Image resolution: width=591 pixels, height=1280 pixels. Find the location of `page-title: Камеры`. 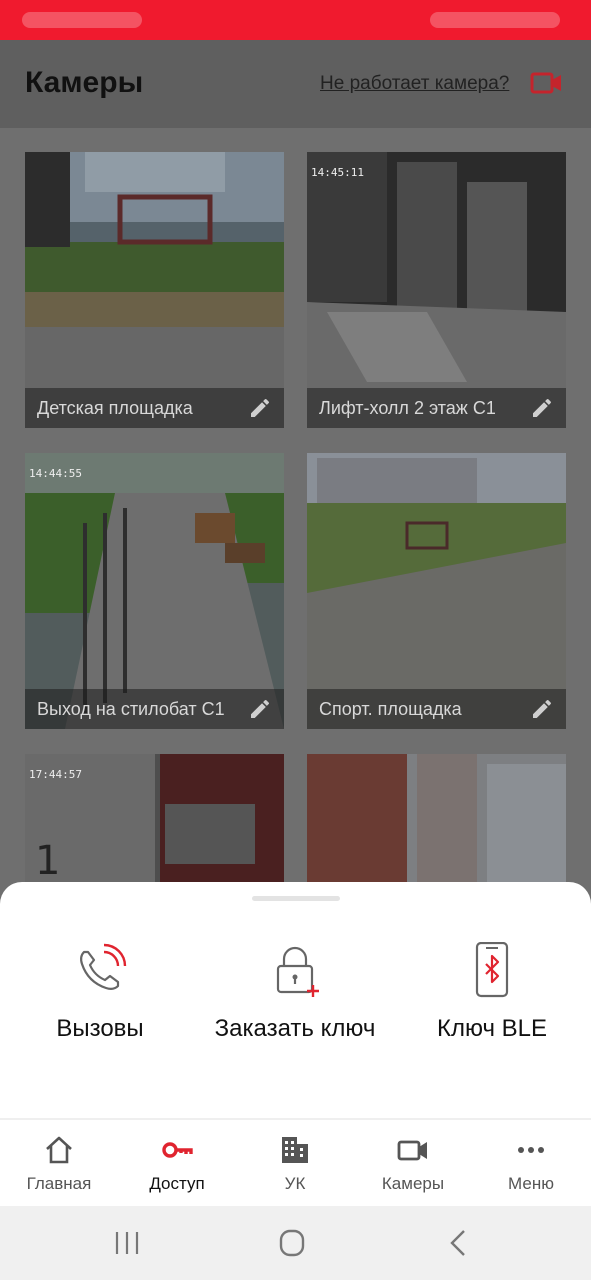

page-title: Камеры is located at coordinates (84, 82).